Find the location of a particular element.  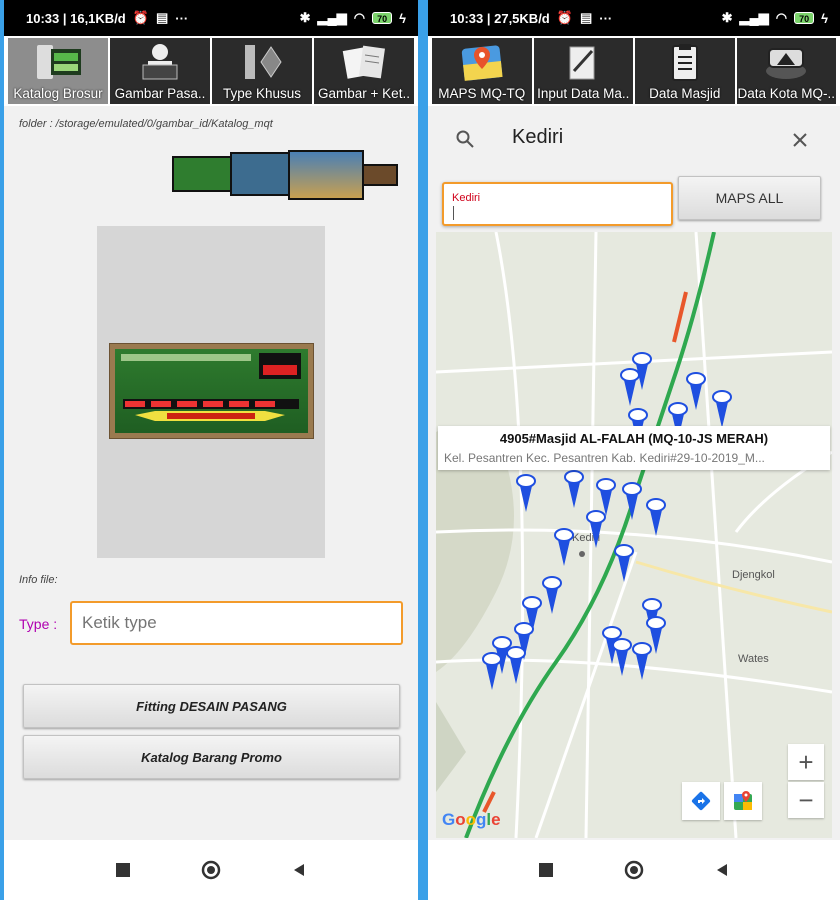

tab-katalog-brosur: Katalog Brosur is located at coordinates (58, 71).